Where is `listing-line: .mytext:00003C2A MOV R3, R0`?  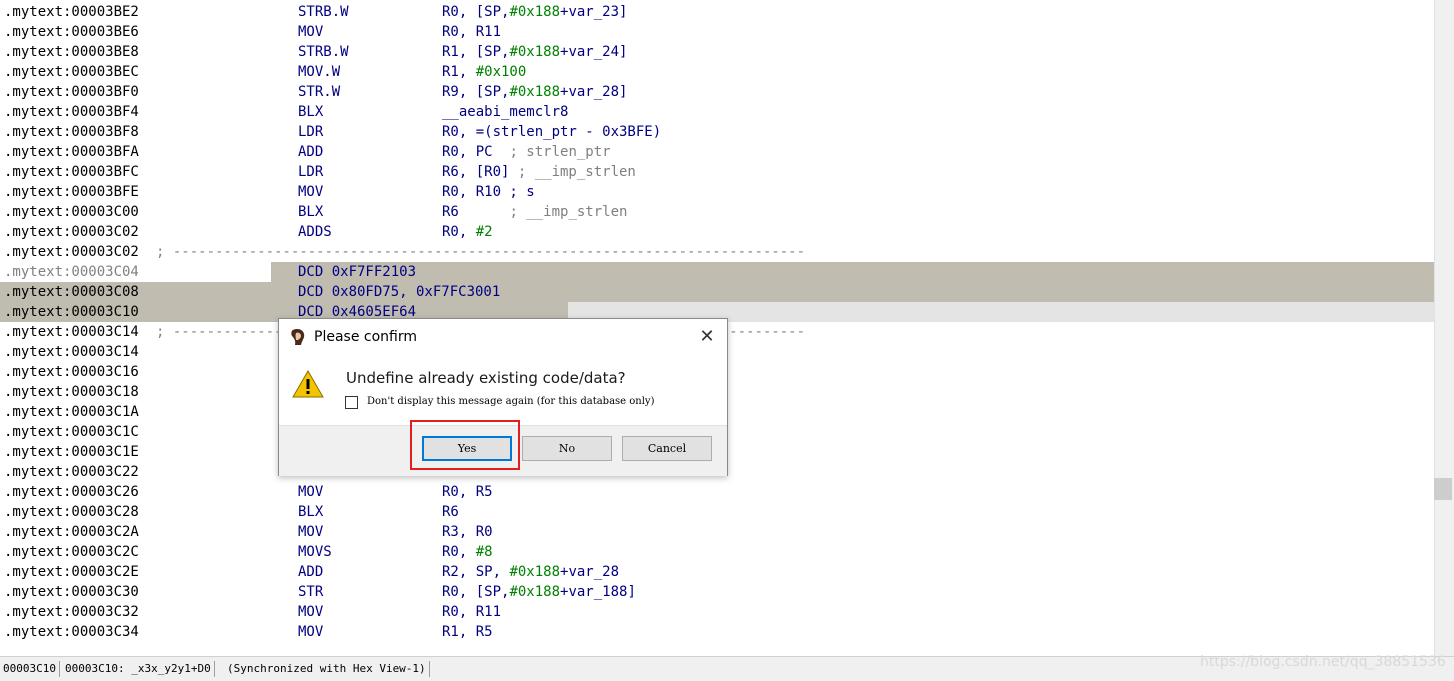 listing-line: .mytext:00003C2A MOV R3, R0 is located at coordinates (717, 532).